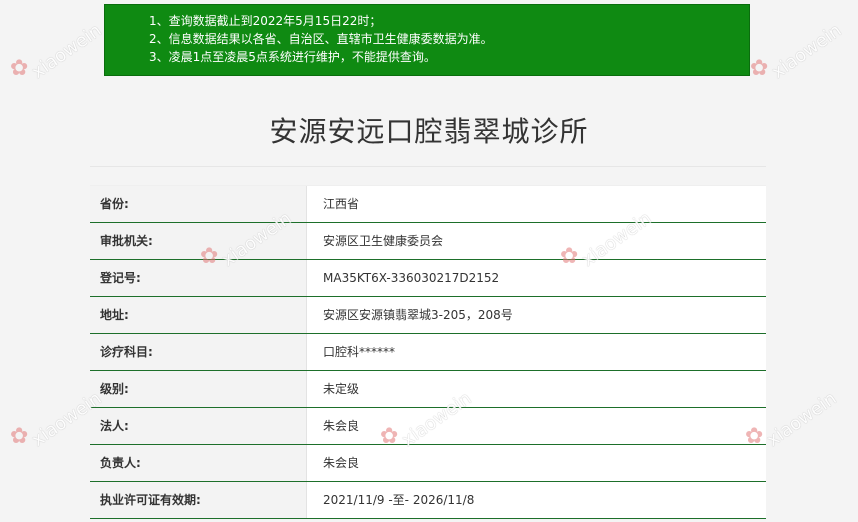 This screenshot has width=858, height=522. I want to click on clinic-title: 安源安远口腔翡翠城诊所, so click(429, 131).